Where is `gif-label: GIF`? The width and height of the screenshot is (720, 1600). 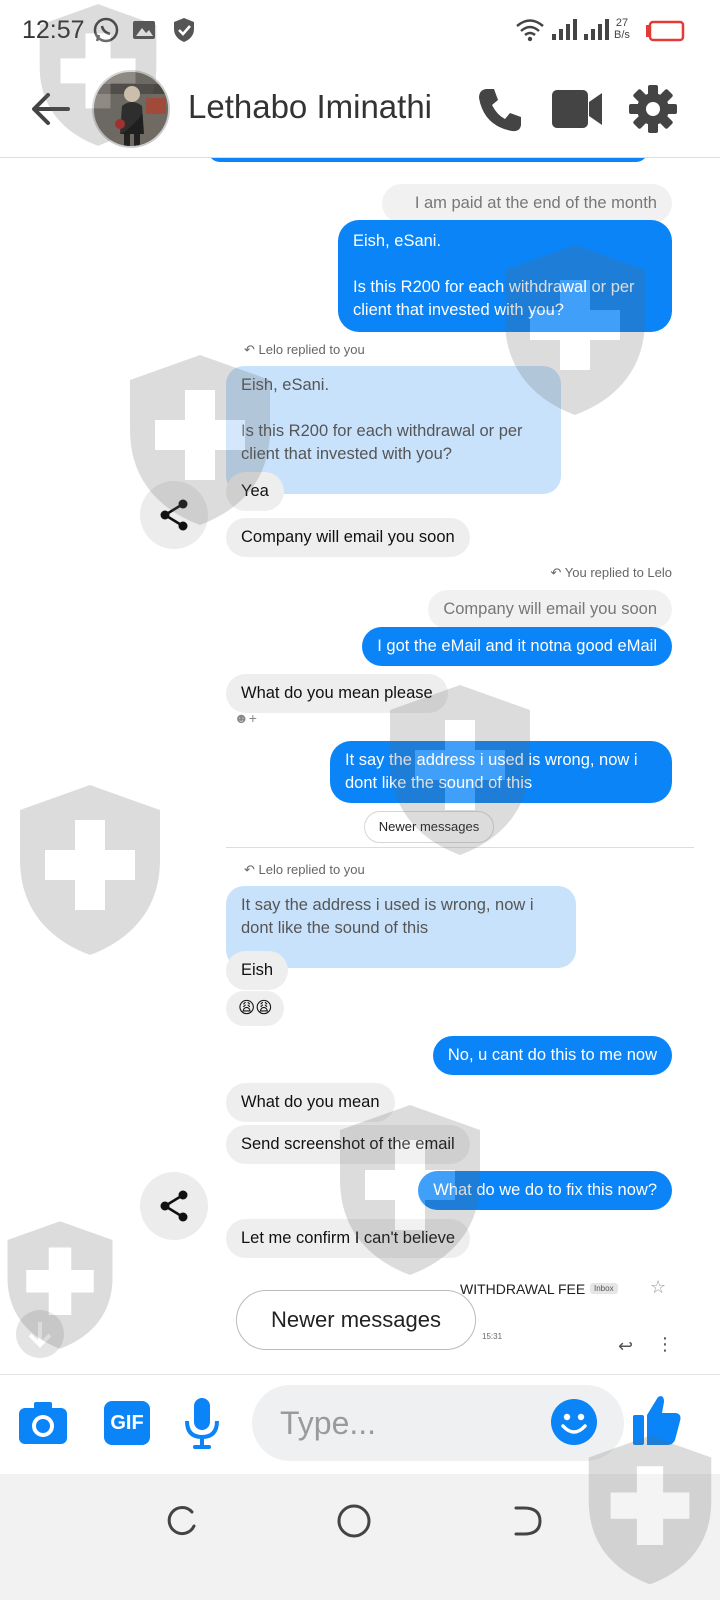
gif-label: GIF is located at coordinates (127, 1423).